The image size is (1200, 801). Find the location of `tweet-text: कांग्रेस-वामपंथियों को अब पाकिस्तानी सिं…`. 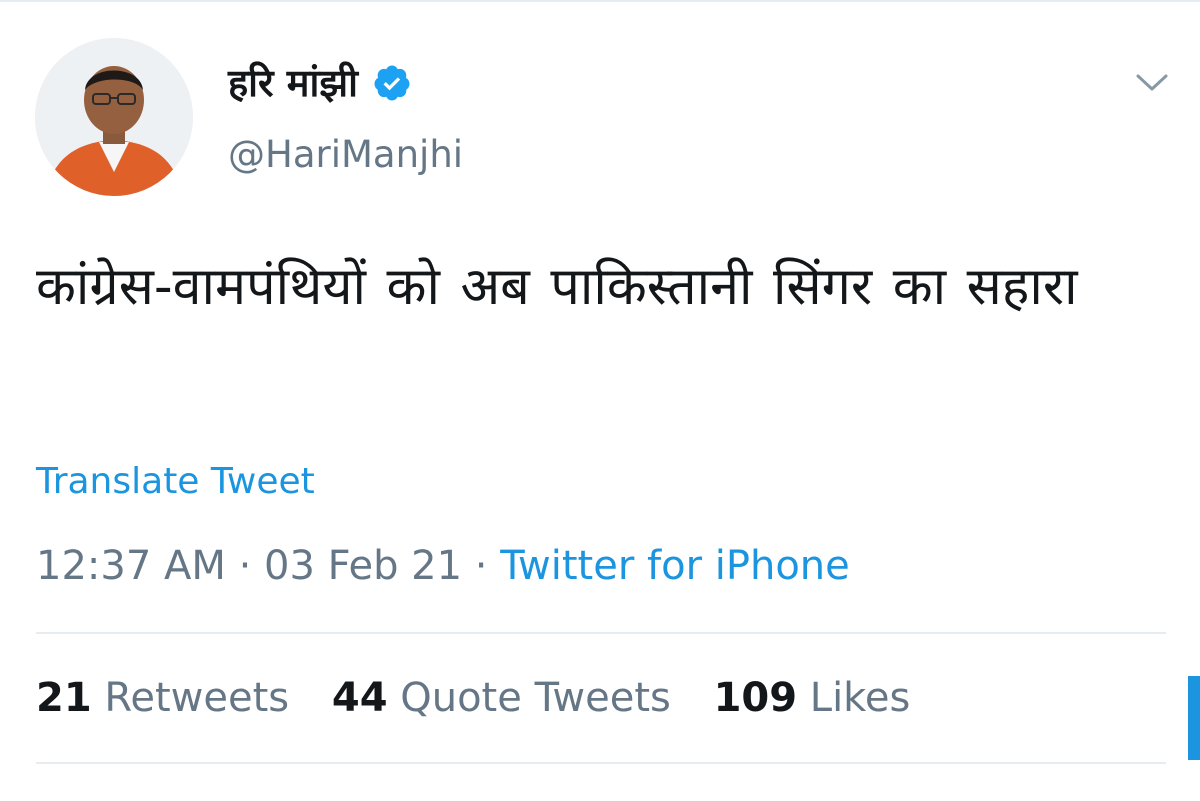

tweet-text: कांग्रेस-वामपंथियों को अब पाकिस्तानी सिं… is located at coordinates (557, 287).